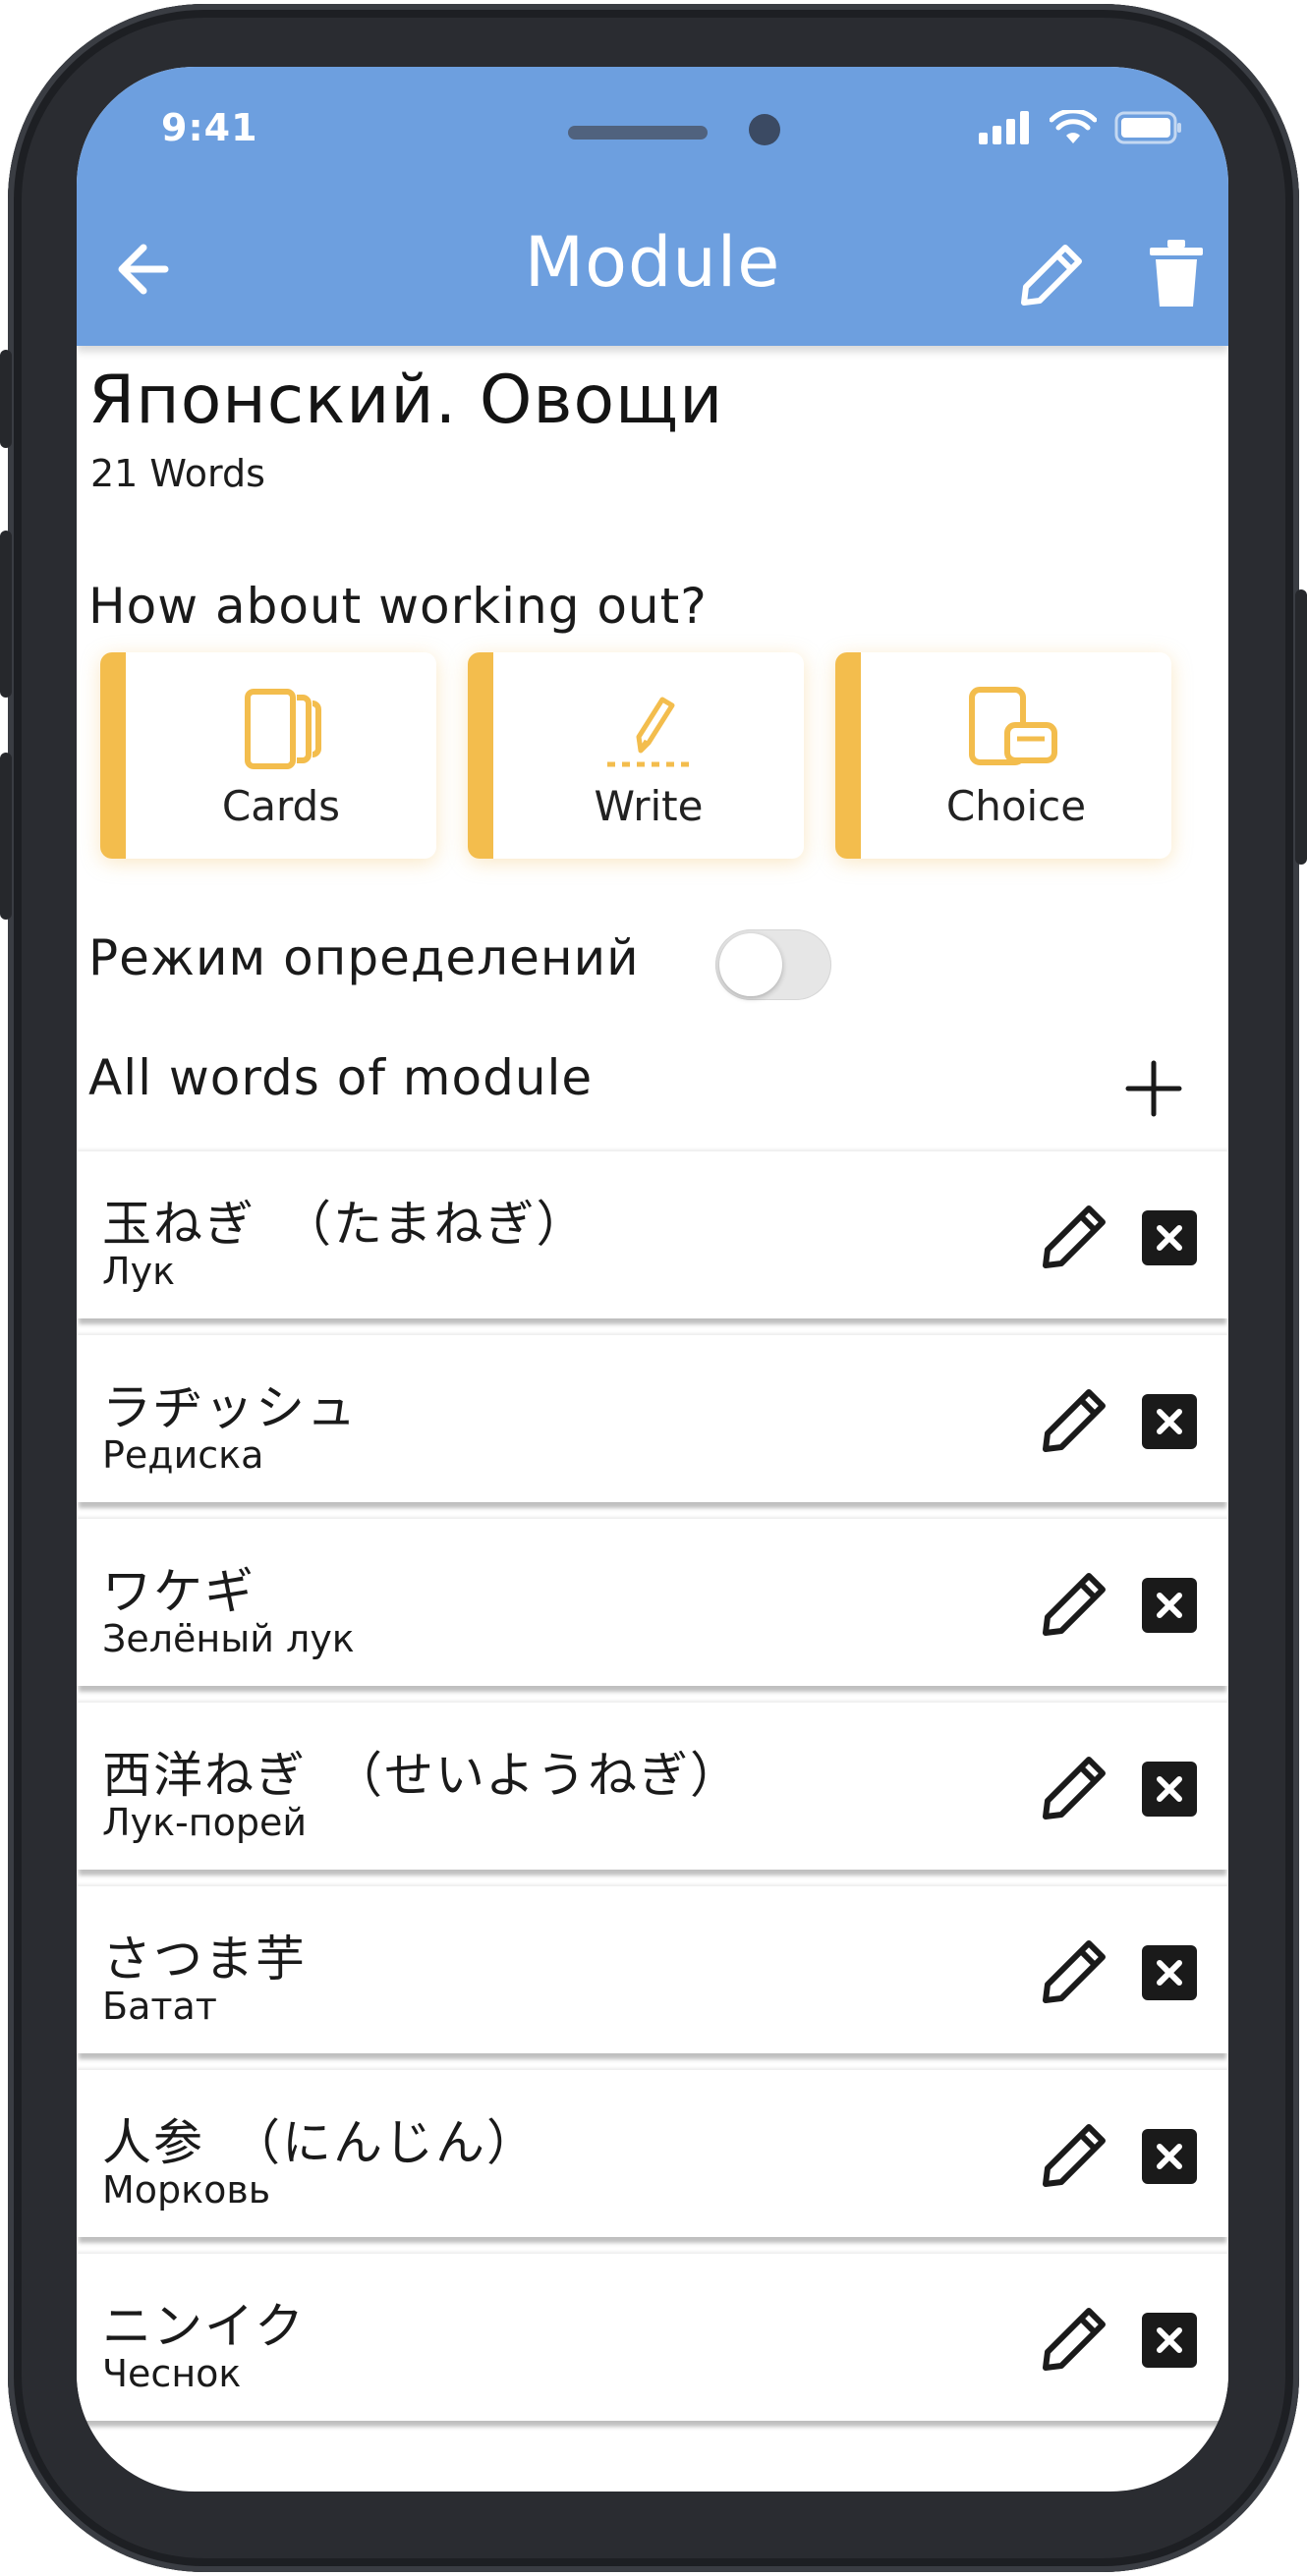 Image resolution: width=1307 pixels, height=2576 pixels. I want to click on choice-icon, so click(1013, 726).